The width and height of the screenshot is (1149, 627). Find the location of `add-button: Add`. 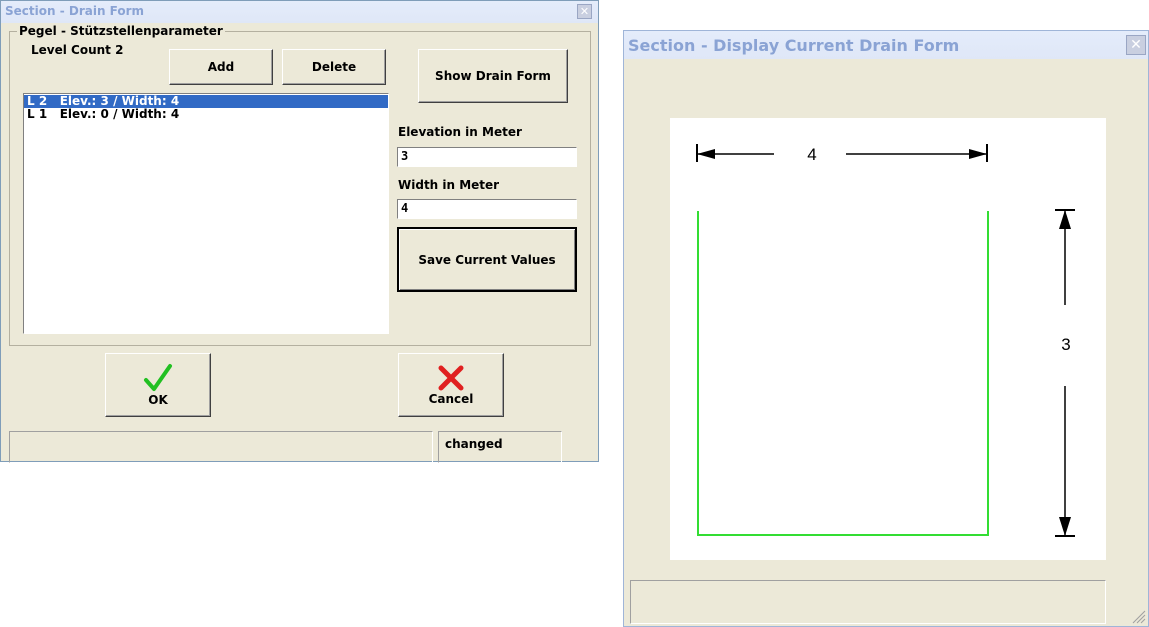

add-button: Add is located at coordinates (221, 67).